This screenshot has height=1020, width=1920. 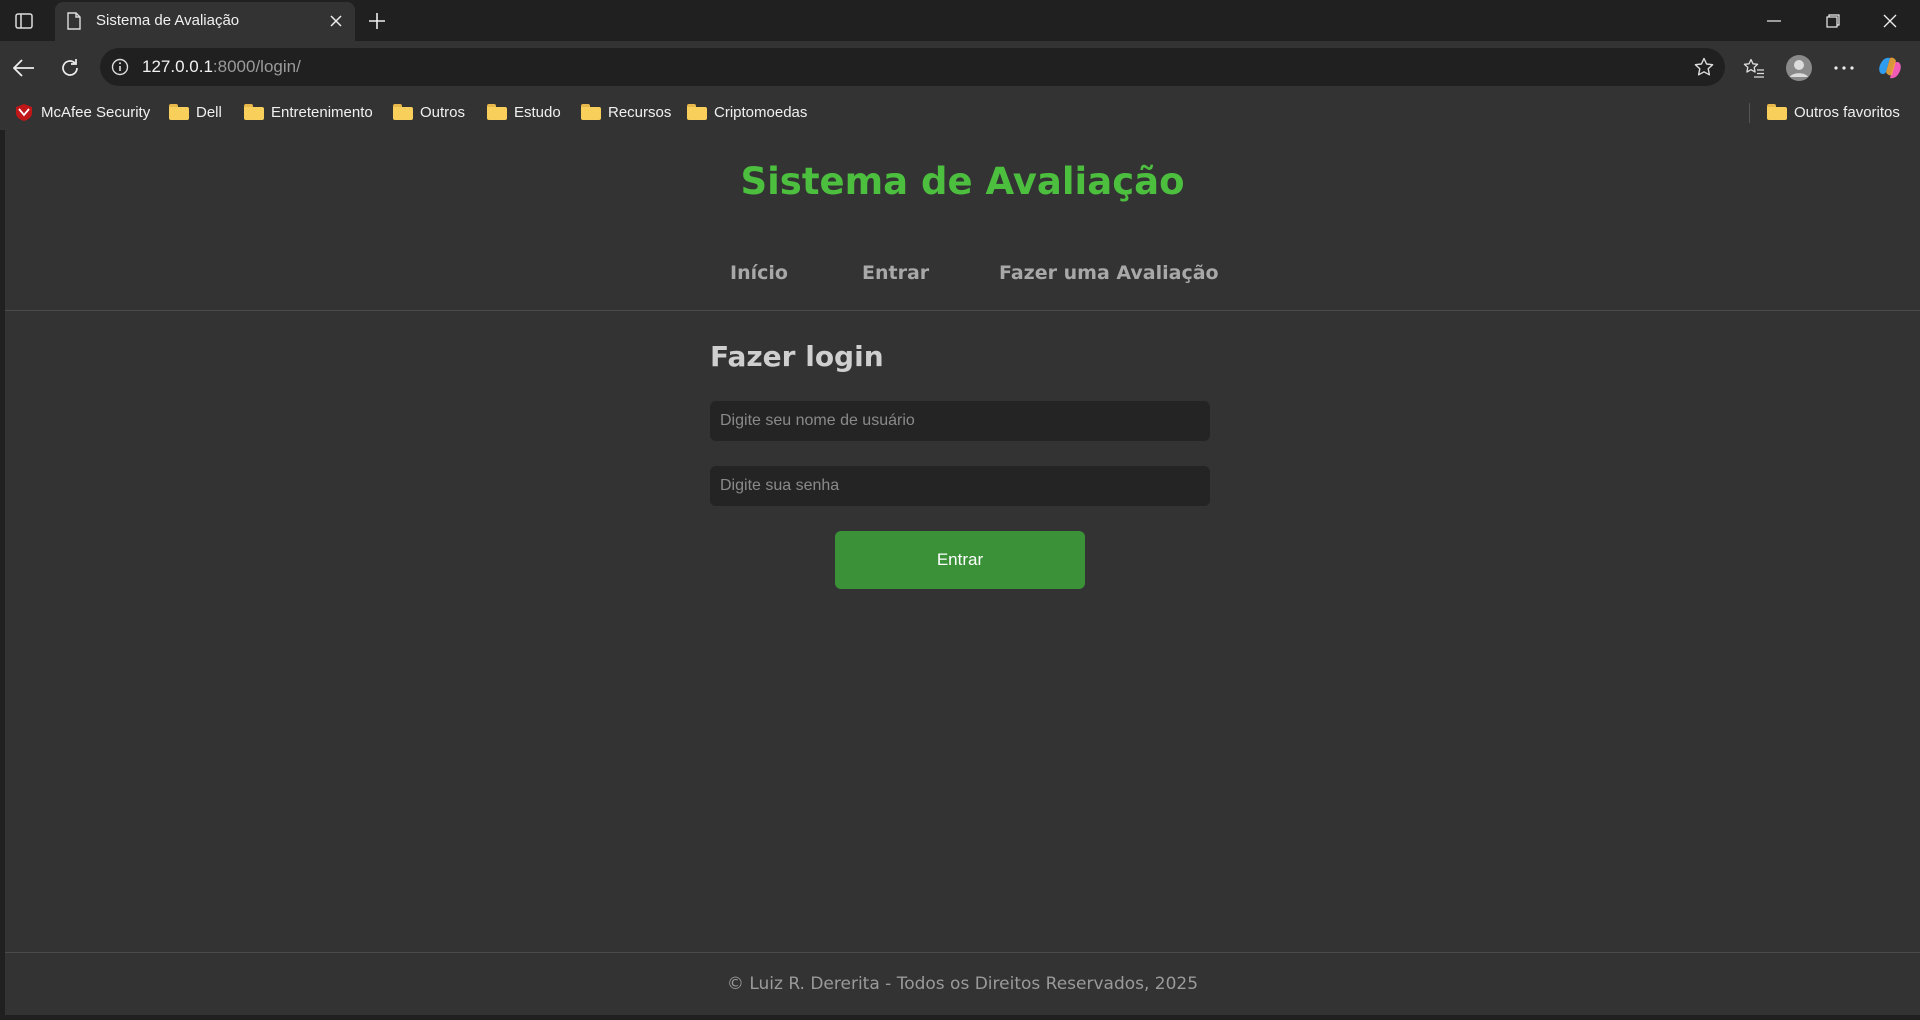 I want to click on favorites-icon, so click(x=1754, y=68).